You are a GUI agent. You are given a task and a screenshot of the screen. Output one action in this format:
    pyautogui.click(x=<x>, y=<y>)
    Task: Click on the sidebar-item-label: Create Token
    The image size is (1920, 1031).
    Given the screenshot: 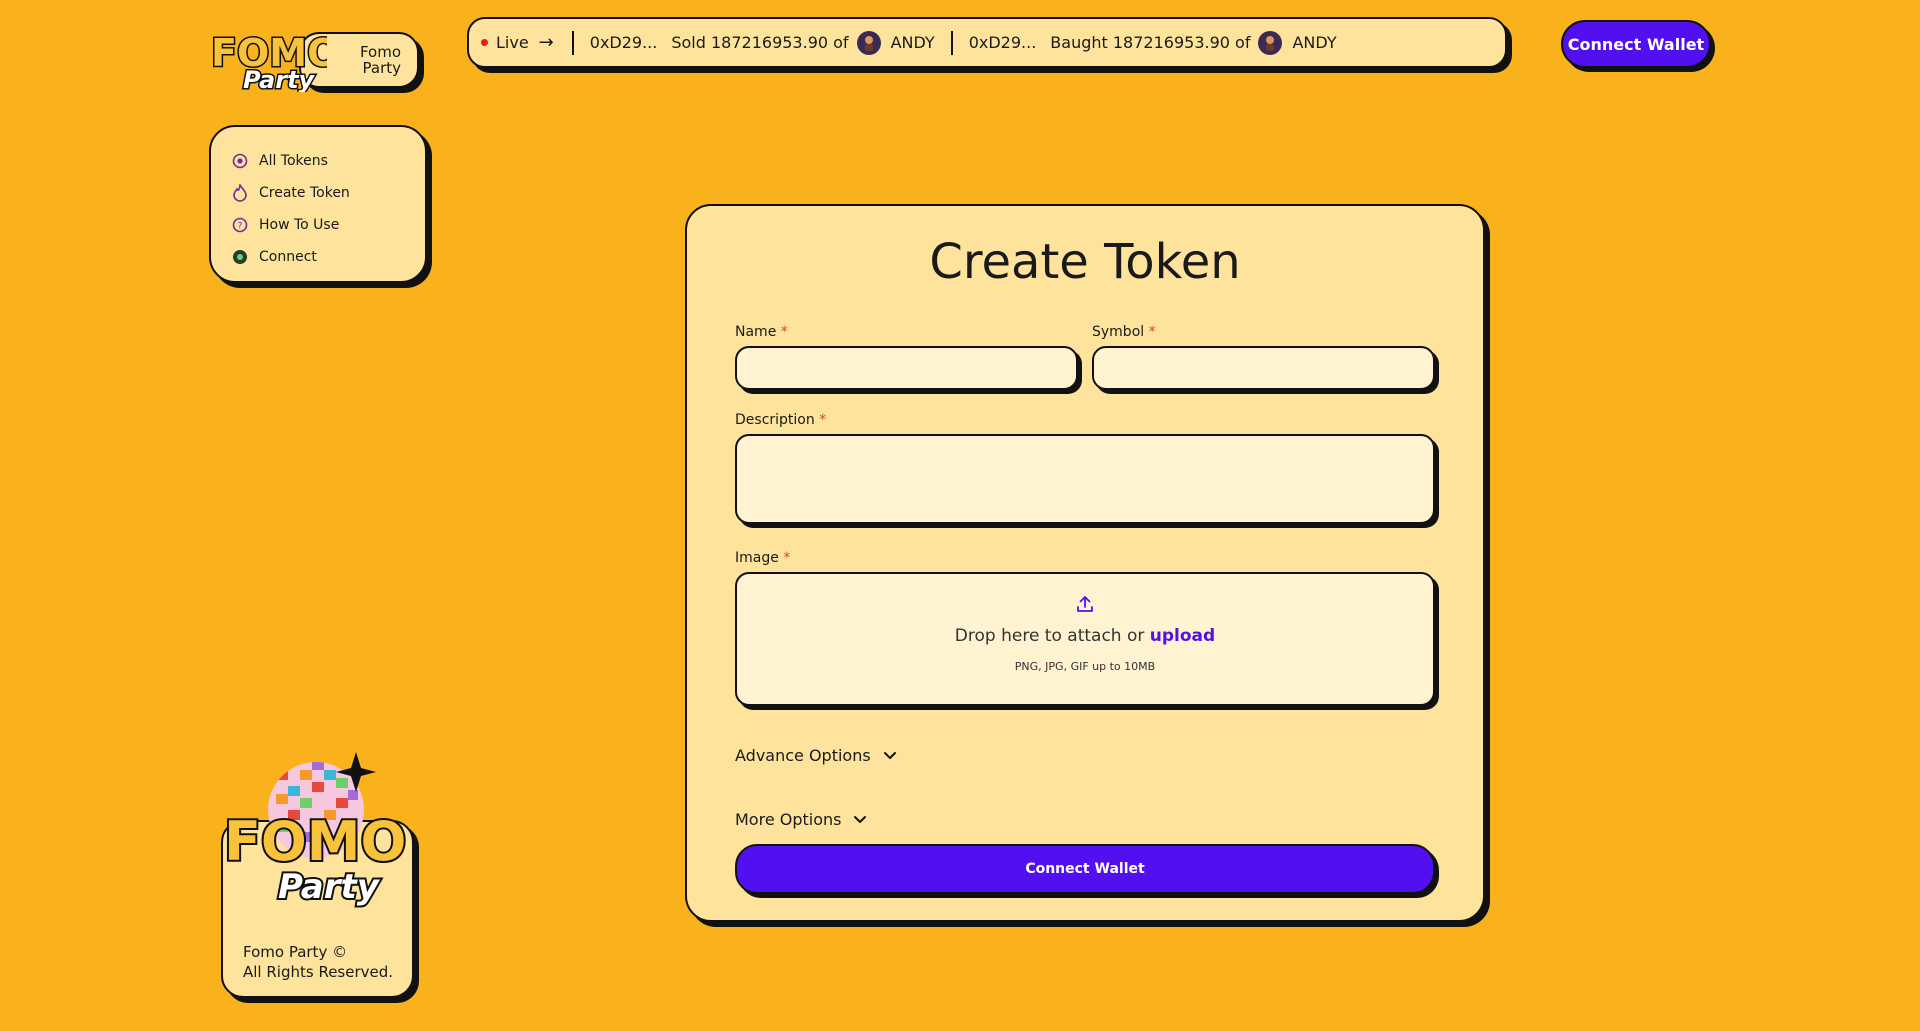 What is the action you would take?
    pyautogui.click(x=304, y=193)
    